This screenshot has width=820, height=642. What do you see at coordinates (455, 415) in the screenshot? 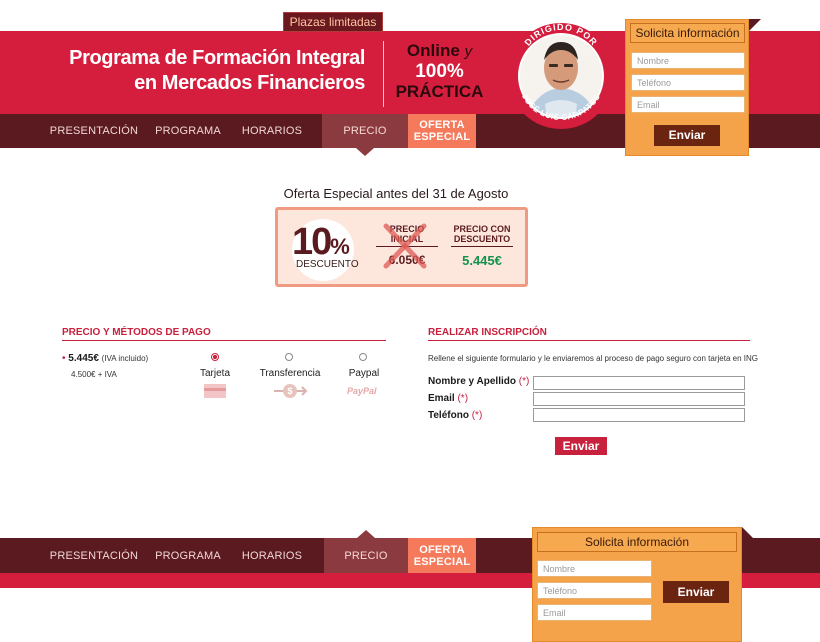
I see `label-telefono: Teléfono (*)` at bounding box center [455, 415].